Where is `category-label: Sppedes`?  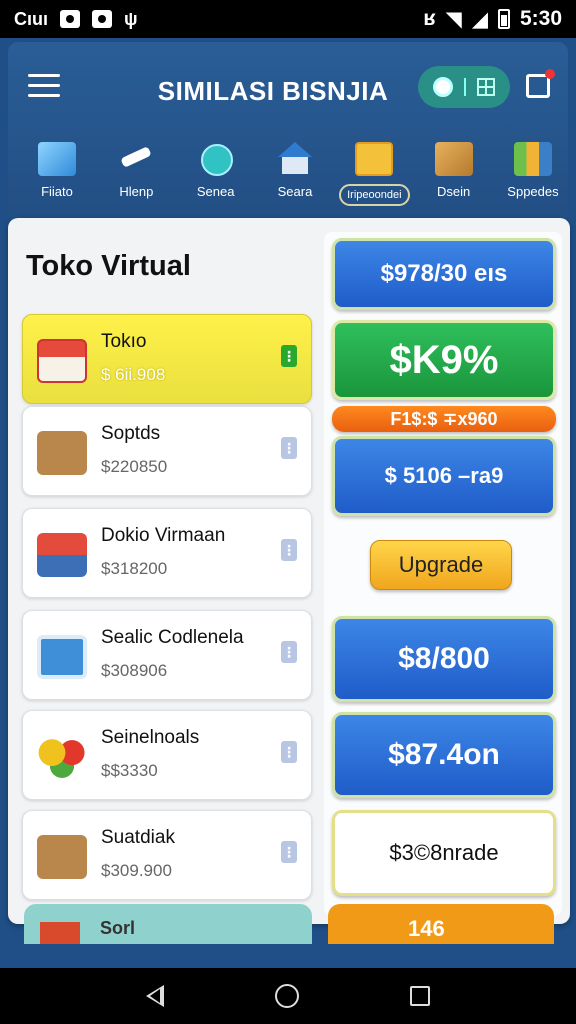
category-label: Sppedes is located at coordinates (533, 191).